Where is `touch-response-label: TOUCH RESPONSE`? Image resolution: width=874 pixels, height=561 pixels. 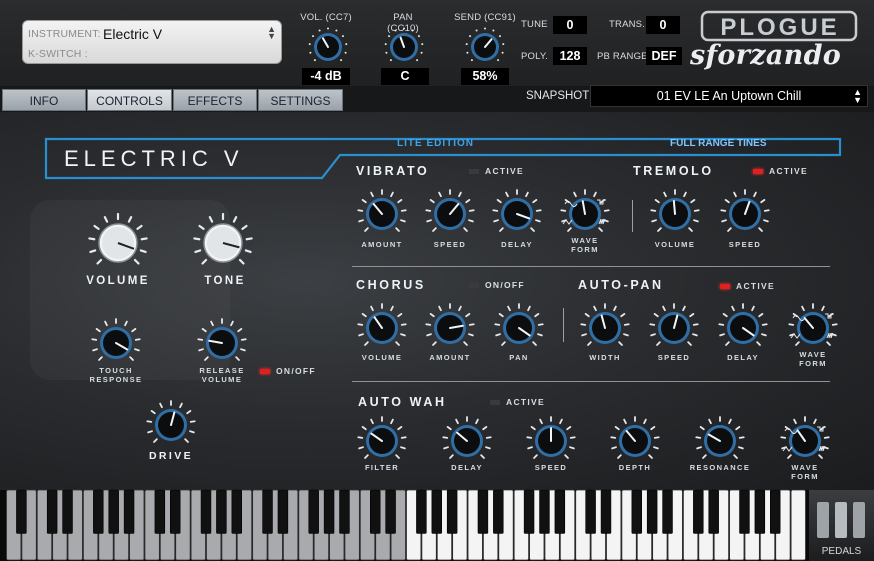
touch-response-label: TOUCH RESPONSE is located at coordinates (116, 375).